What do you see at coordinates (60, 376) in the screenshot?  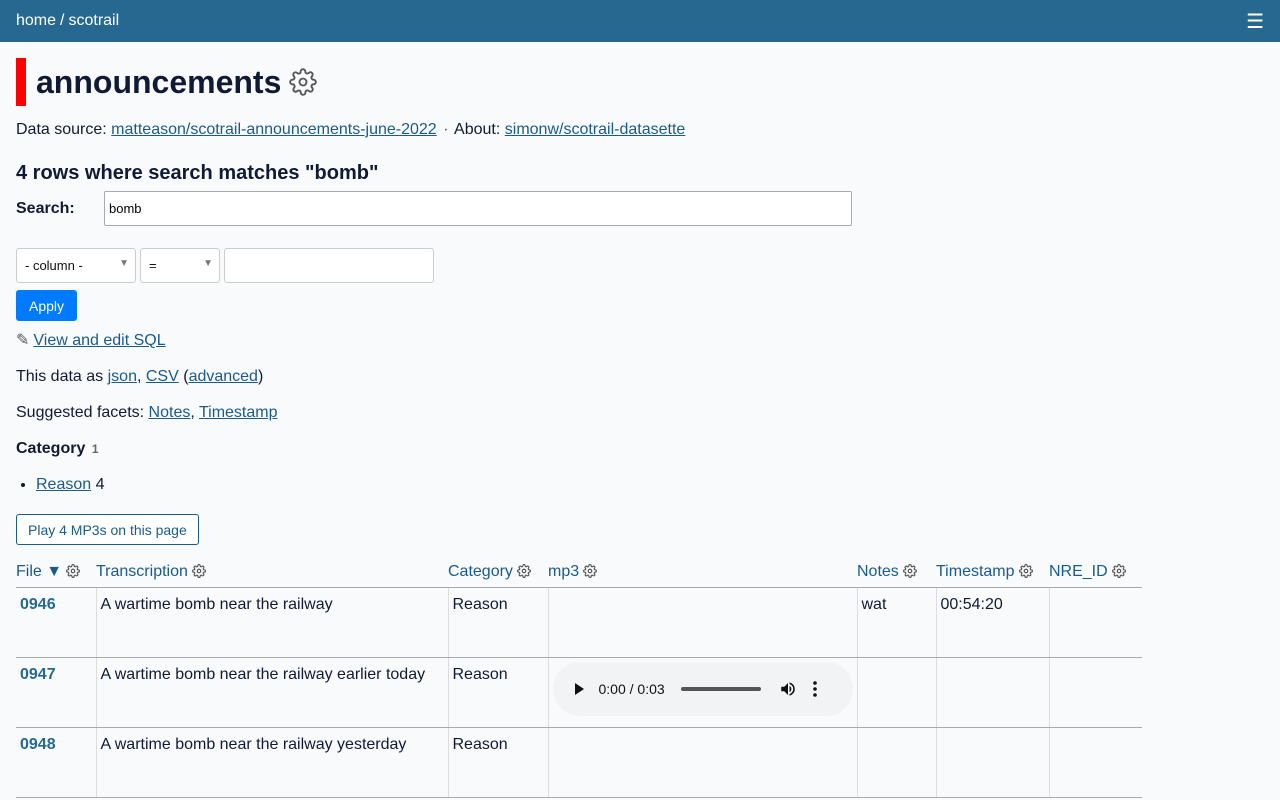 I see `export-prefix: This data as` at bounding box center [60, 376].